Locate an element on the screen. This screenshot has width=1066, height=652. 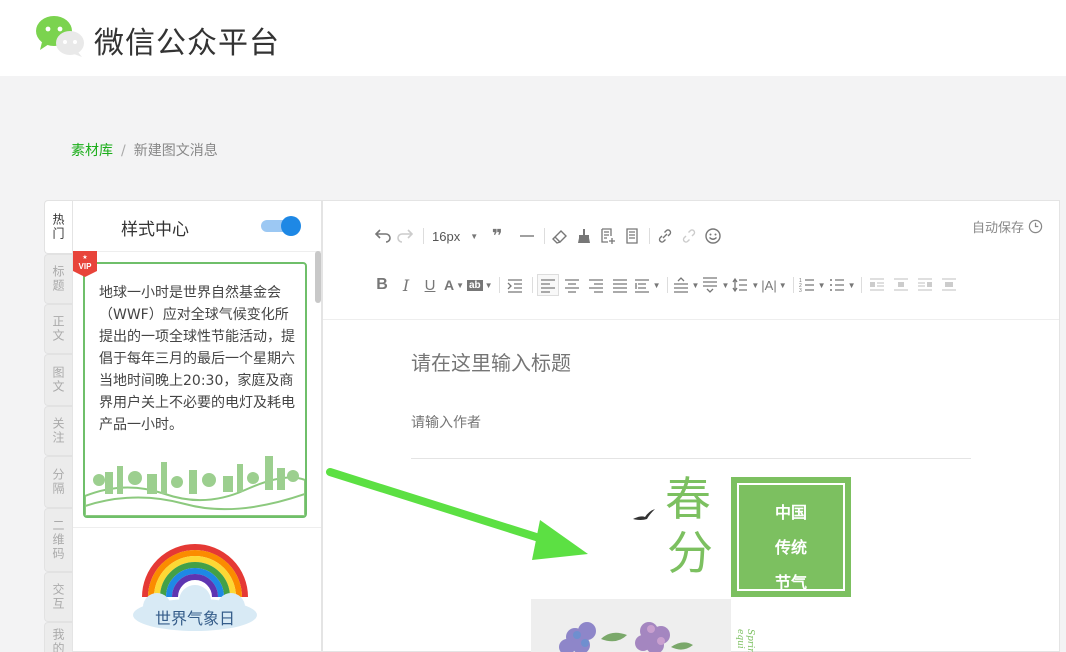
quote-icon: ❞ is located at coordinates (497, 235).